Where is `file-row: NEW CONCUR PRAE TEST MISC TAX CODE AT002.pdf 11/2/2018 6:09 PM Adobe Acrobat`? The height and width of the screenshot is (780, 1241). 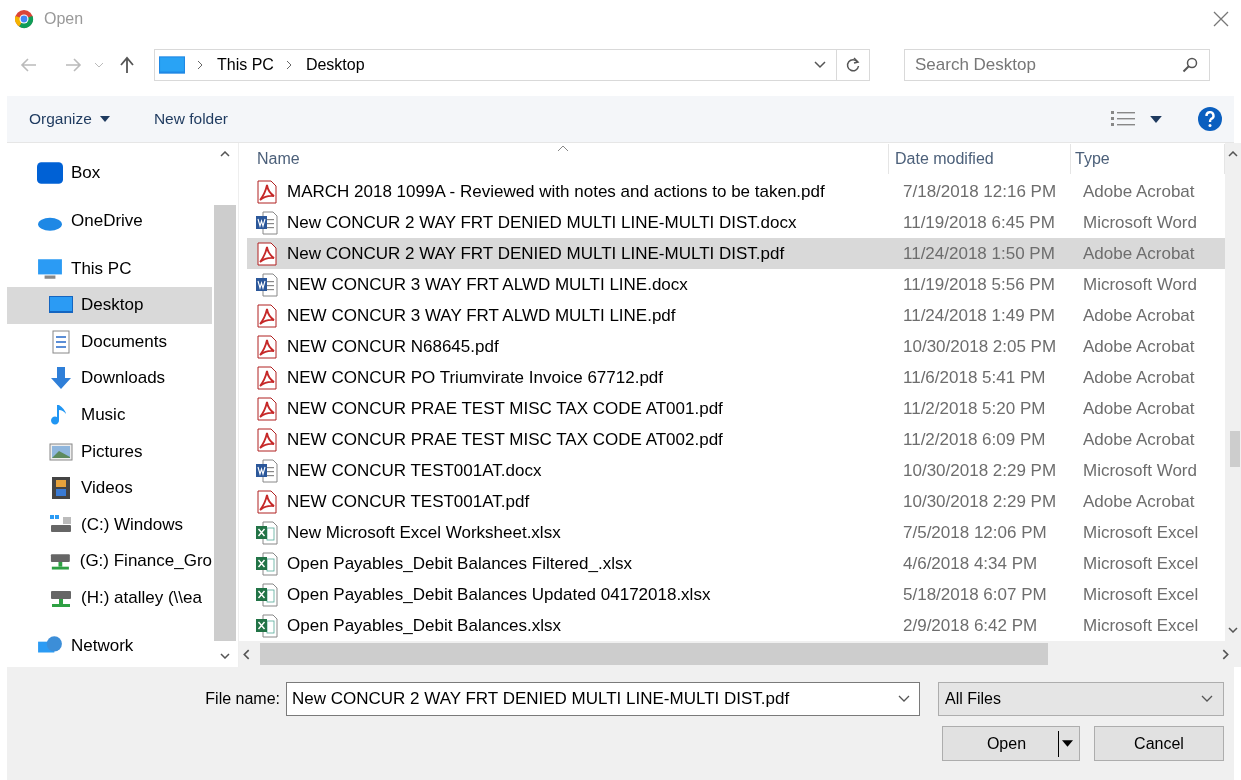
file-row: NEW CONCUR PRAE TEST MISC TAX CODE AT002.pdf 11/2/2018 6:09 PM Adobe Acrobat is located at coordinates (736, 439).